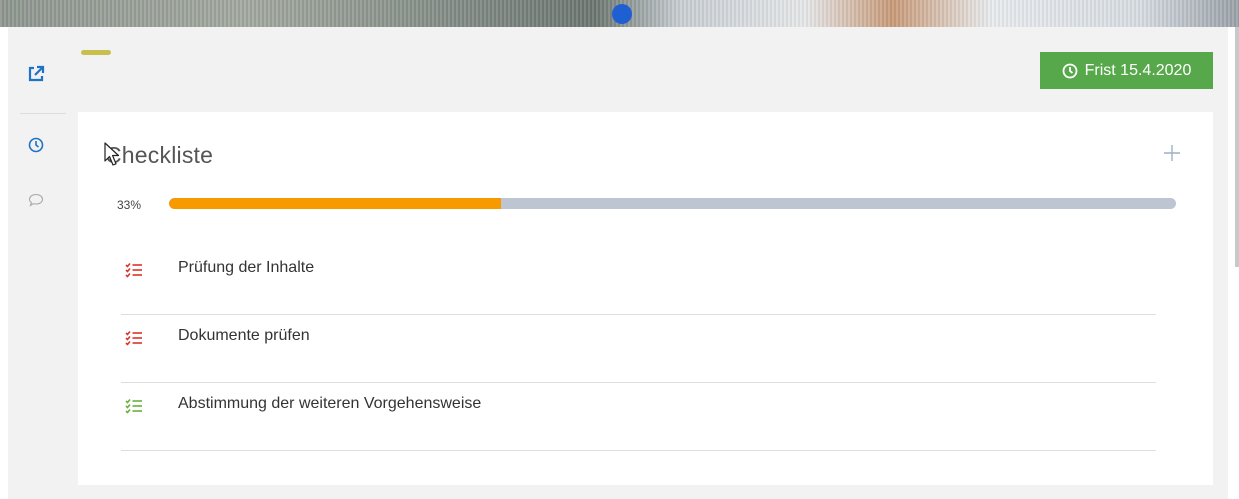  What do you see at coordinates (672, 203) in the screenshot?
I see `progress-bar` at bounding box center [672, 203].